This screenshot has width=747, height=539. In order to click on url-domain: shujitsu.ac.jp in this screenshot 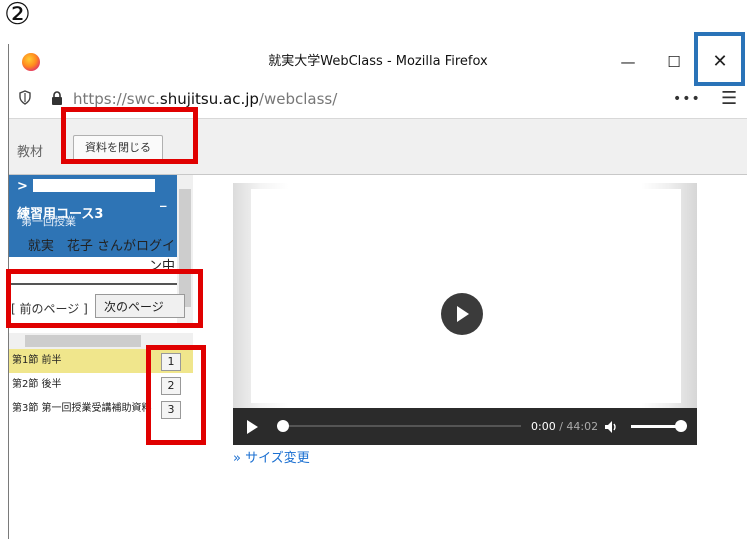, I will do `click(209, 99)`.